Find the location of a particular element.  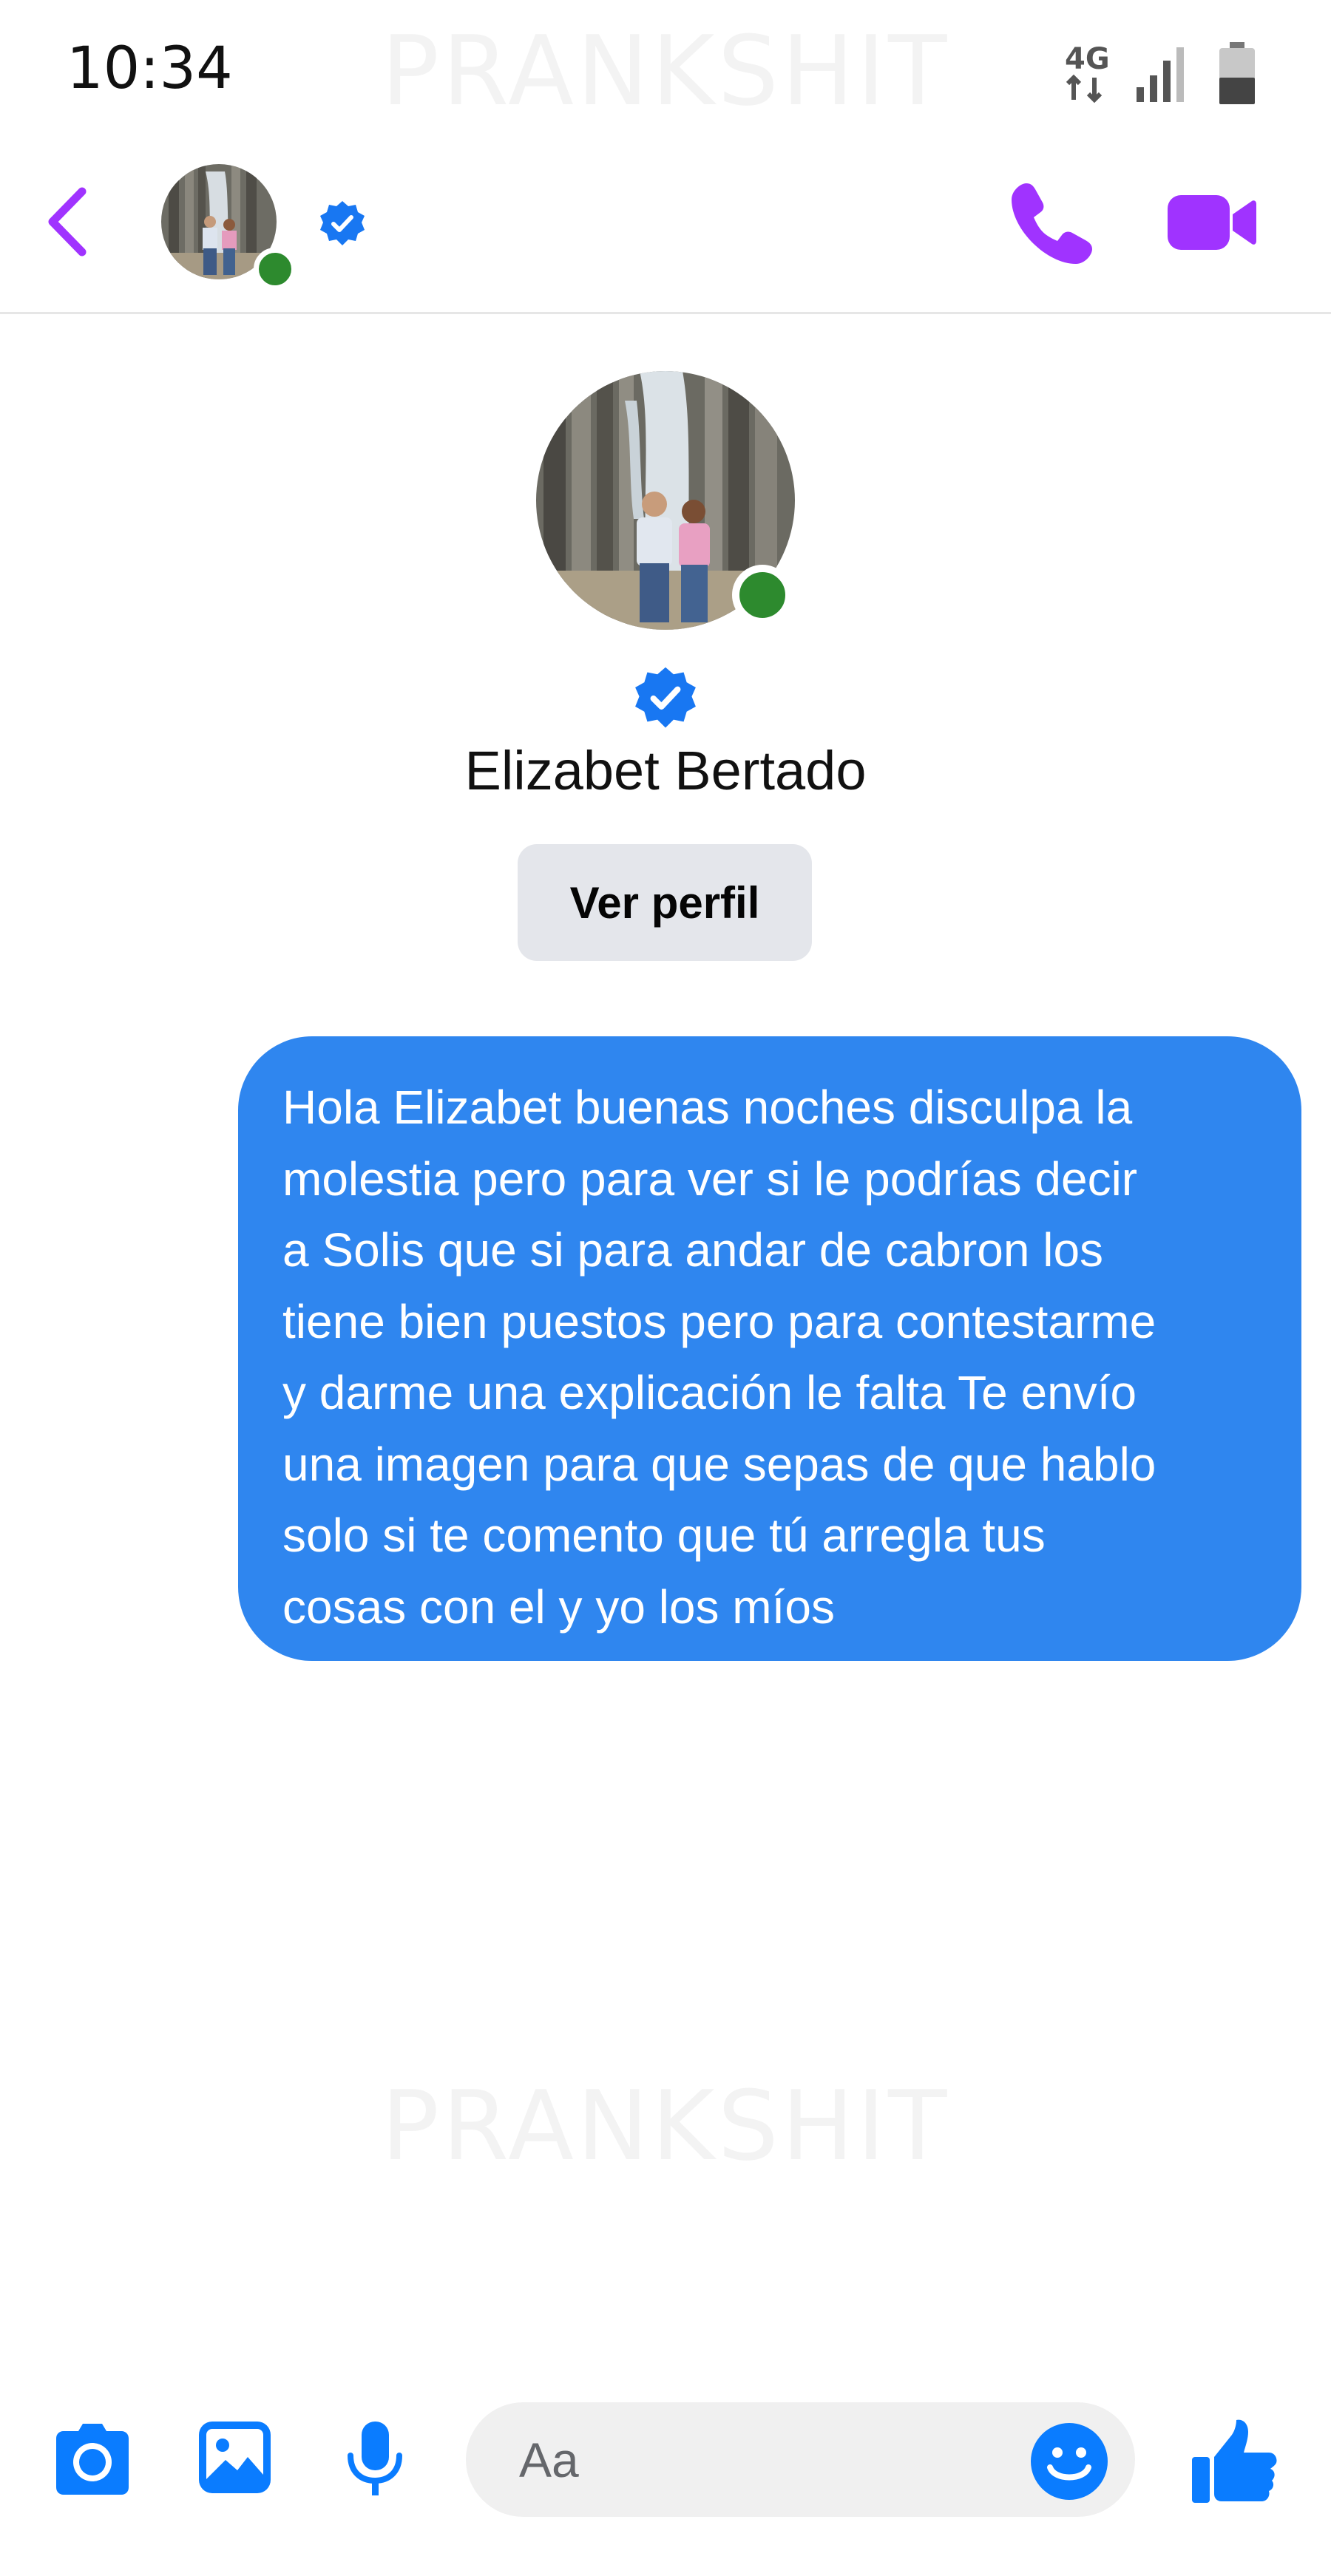

microphone-icon is located at coordinates (375, 2459).